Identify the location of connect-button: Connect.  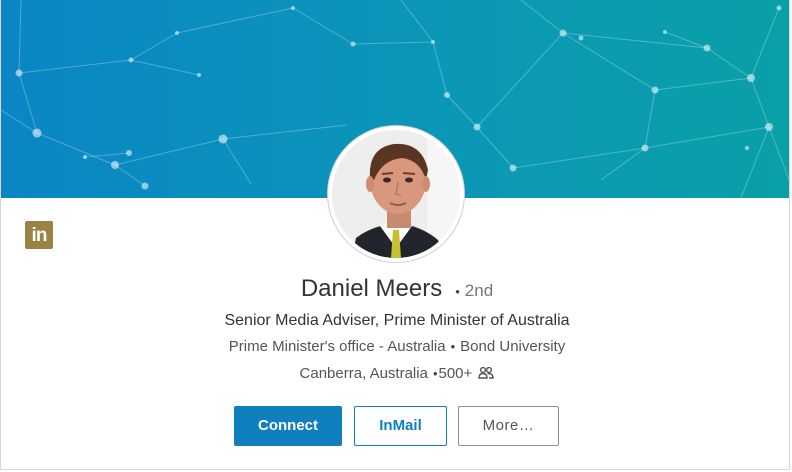
(288, 426).